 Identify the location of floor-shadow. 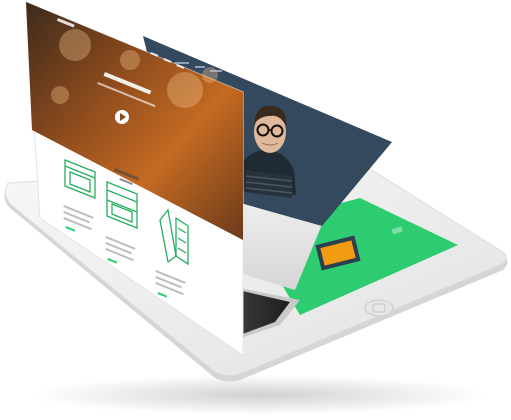
(260, 395).